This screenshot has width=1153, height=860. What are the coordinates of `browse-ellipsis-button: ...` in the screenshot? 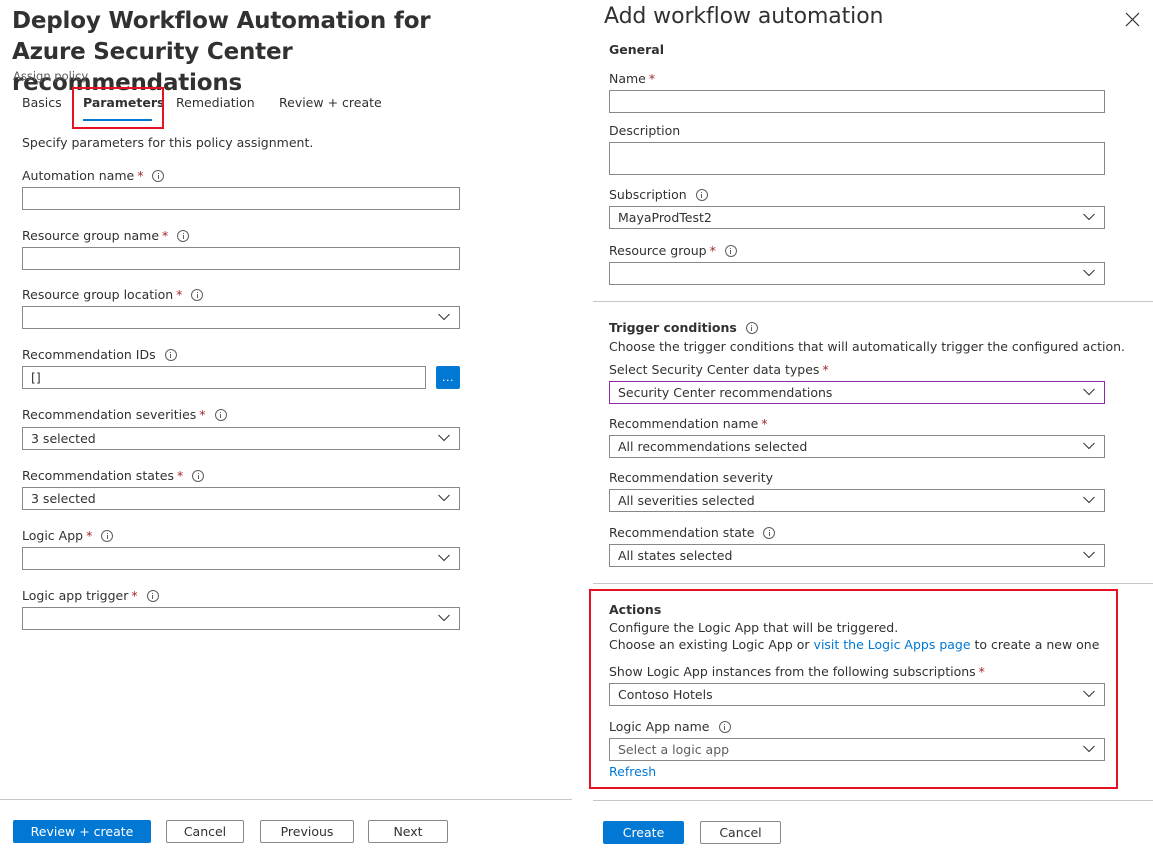 It's located at (448, 377).